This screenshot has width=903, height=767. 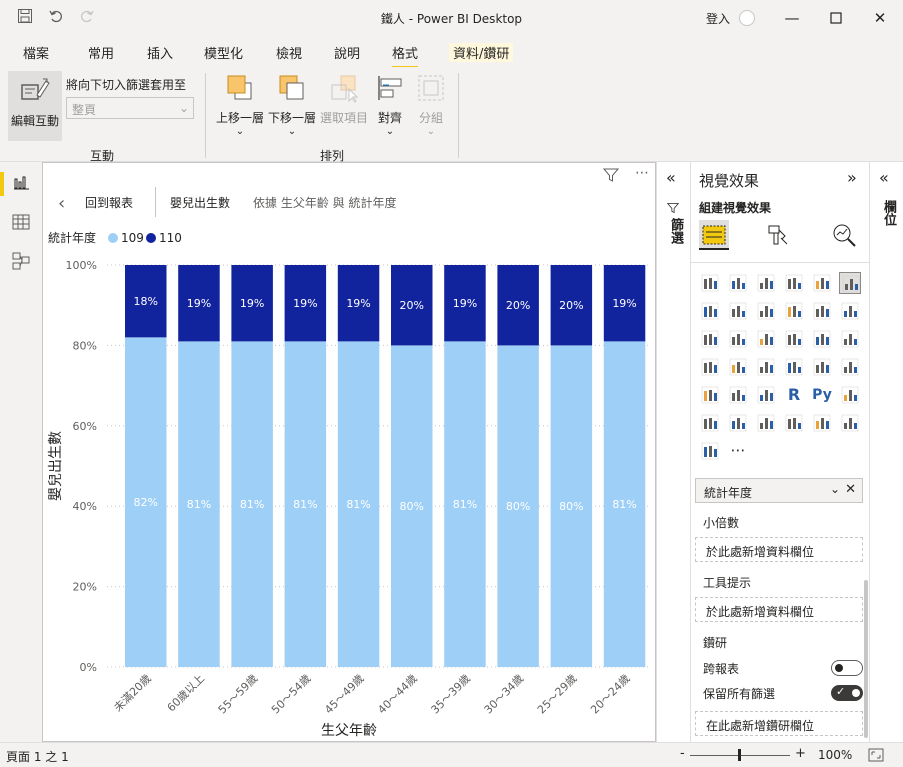 I want to click on paint-roller-icon, so click(x=778, y=235).